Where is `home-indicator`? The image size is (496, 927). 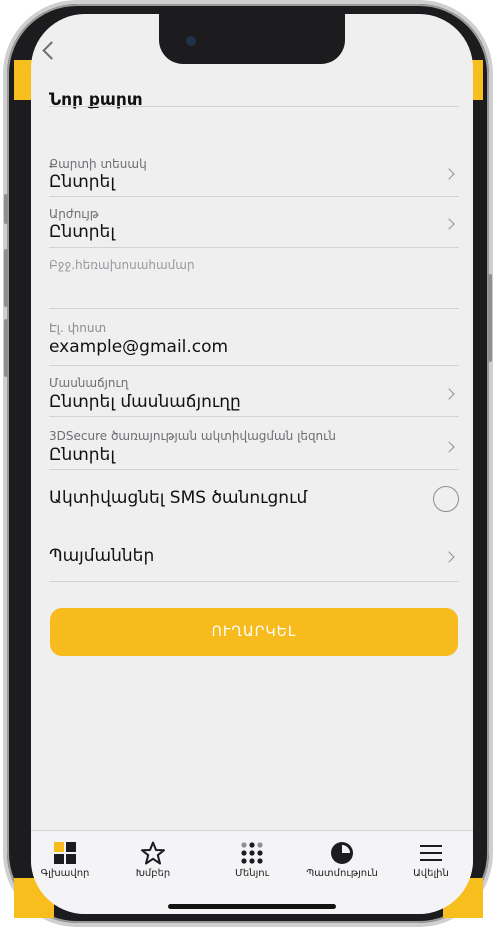
home-indicator is located at coordinates (252, 906).